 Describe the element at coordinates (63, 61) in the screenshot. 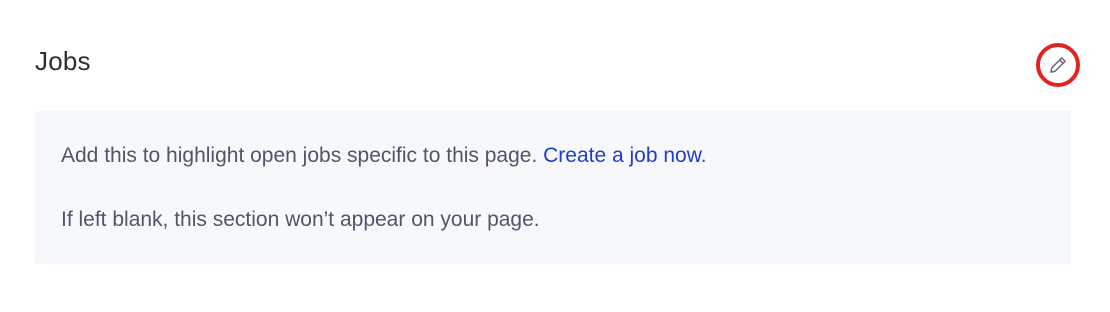

I see `section-title: Jobs` at that location.